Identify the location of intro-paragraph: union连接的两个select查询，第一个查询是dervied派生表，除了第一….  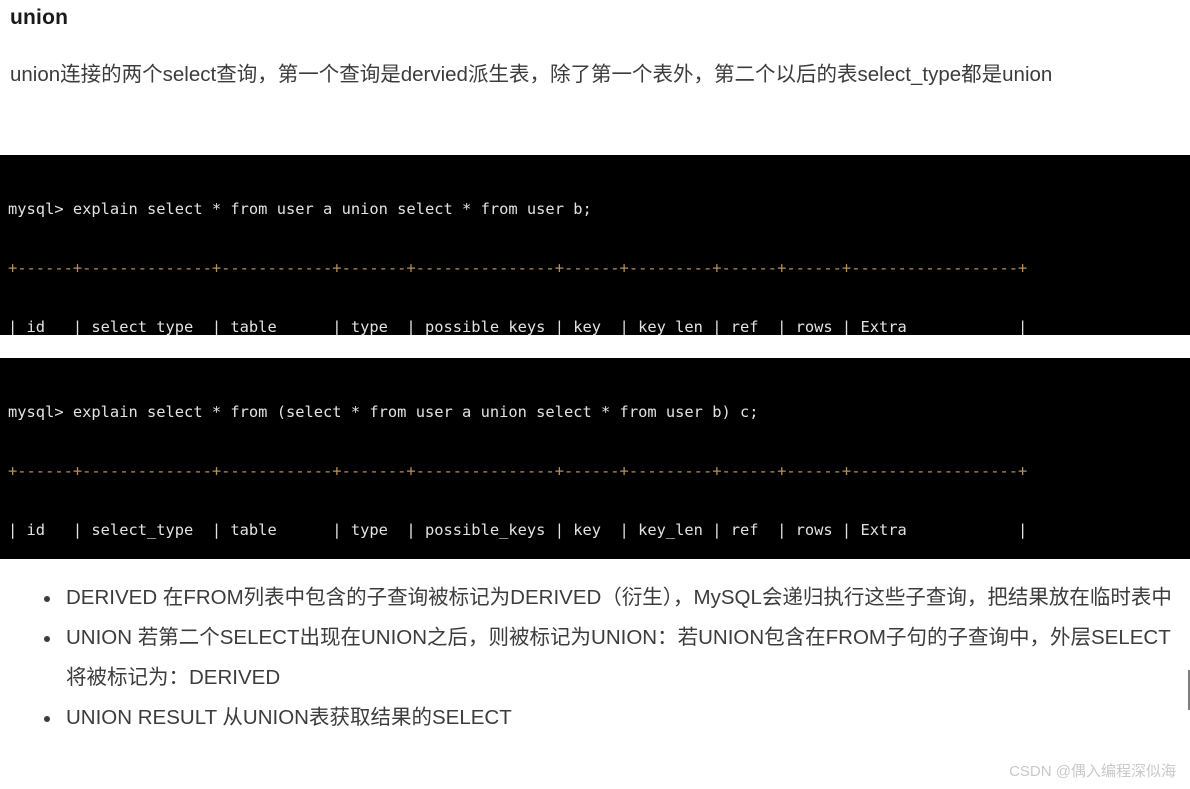
(531, 74).